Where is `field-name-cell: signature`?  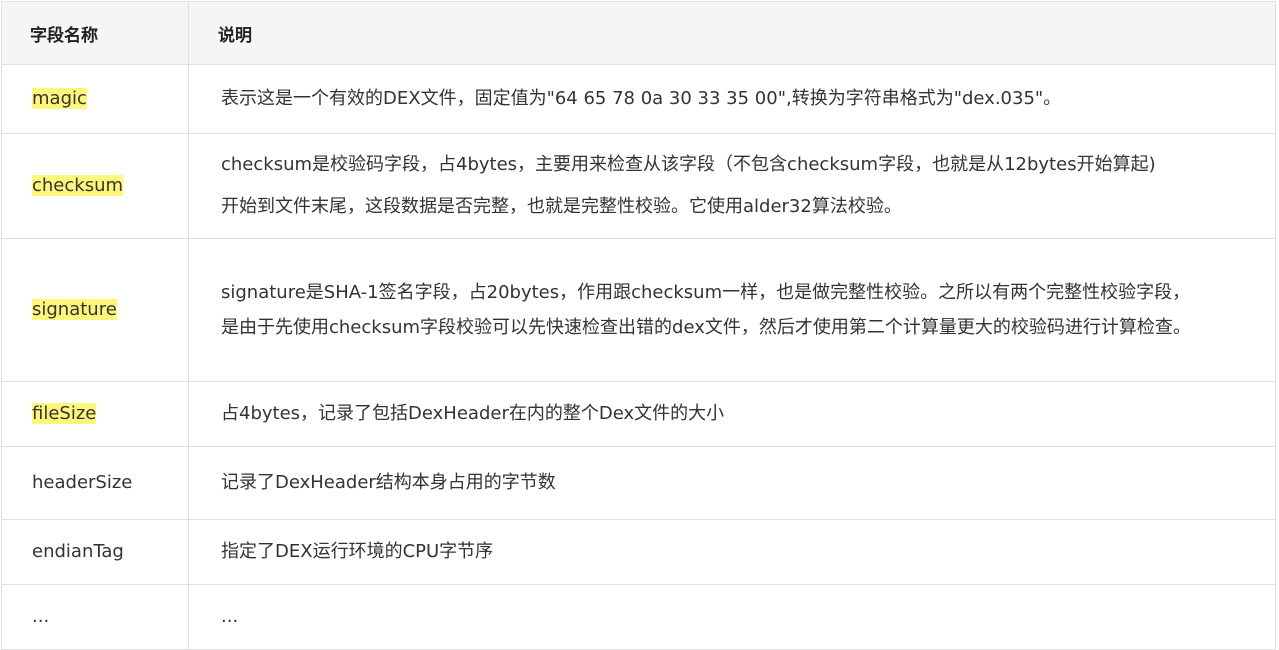
field-name-cell: signature is located at coordinates (95, 310).